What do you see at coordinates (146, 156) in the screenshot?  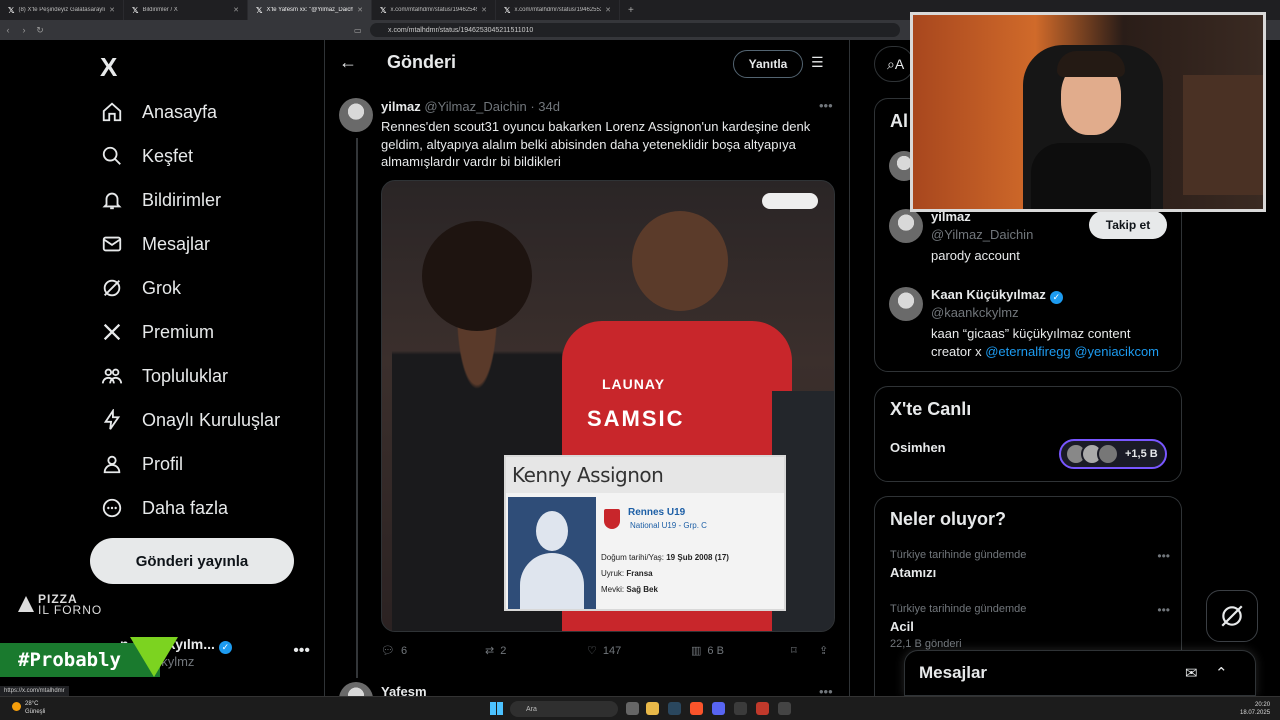 I see `nav-explore: Keşfet` at bounding box center [146, 156].